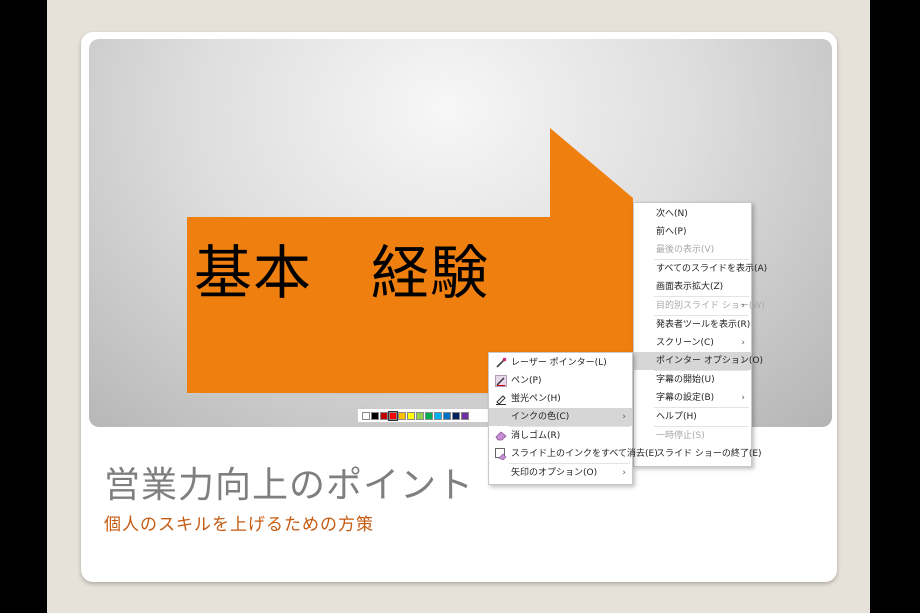 The image size is (920, 613). Describe the element at coordinates (672, 214) in the screenshot. I see `menu-item-label: 次へ(N)` at that location.